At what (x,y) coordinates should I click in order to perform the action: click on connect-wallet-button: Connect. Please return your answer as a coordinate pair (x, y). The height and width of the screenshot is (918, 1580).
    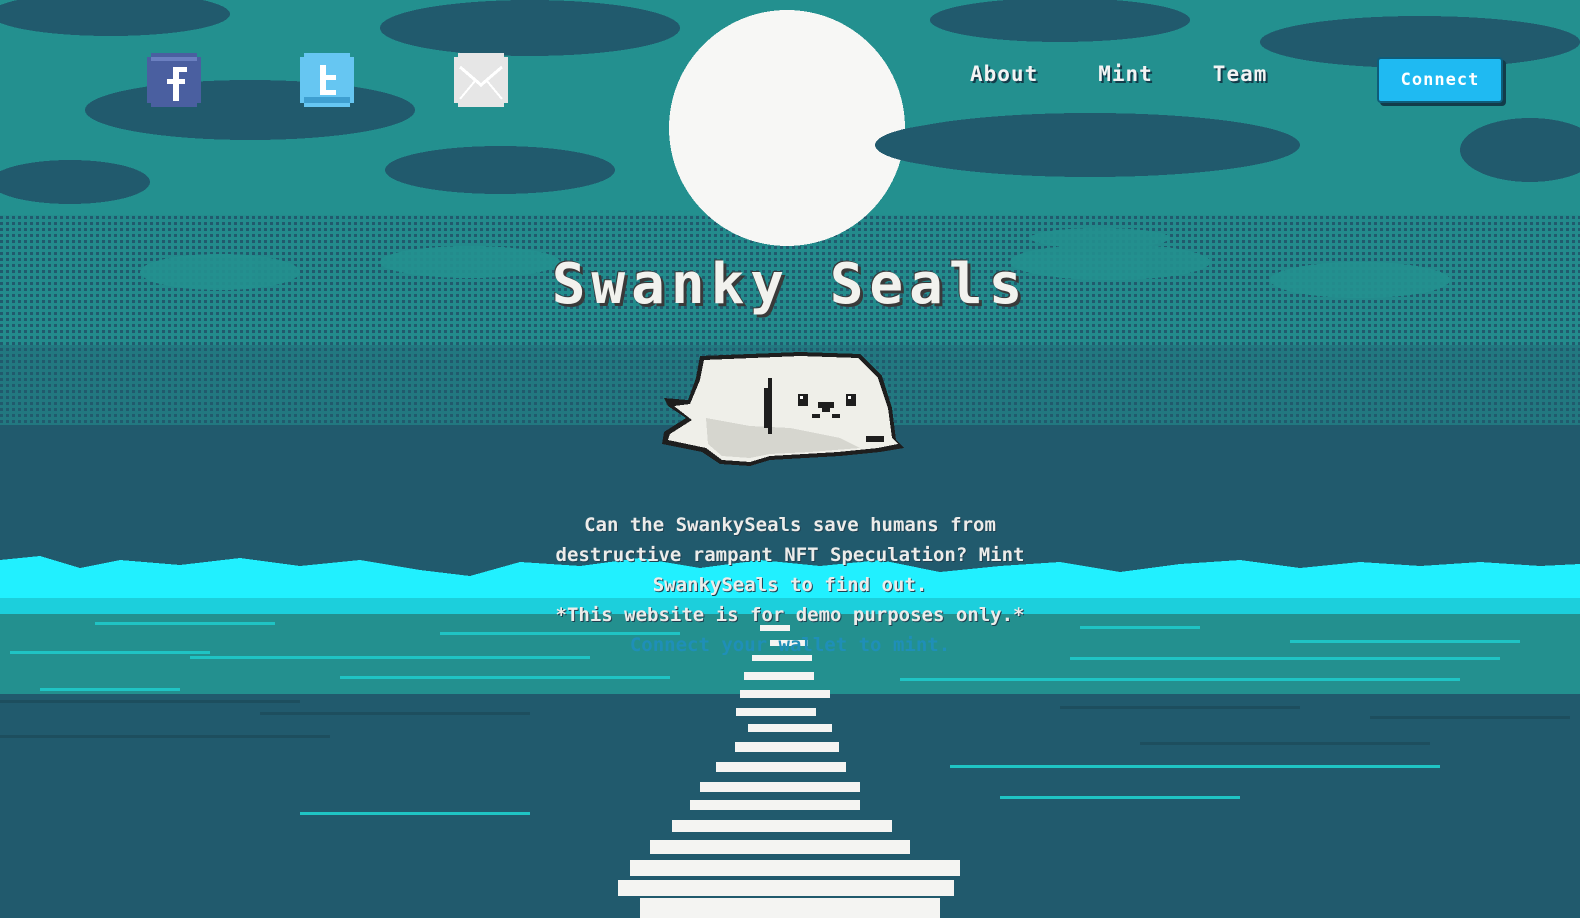
    Looking at the image, I should click on (1440, 80).